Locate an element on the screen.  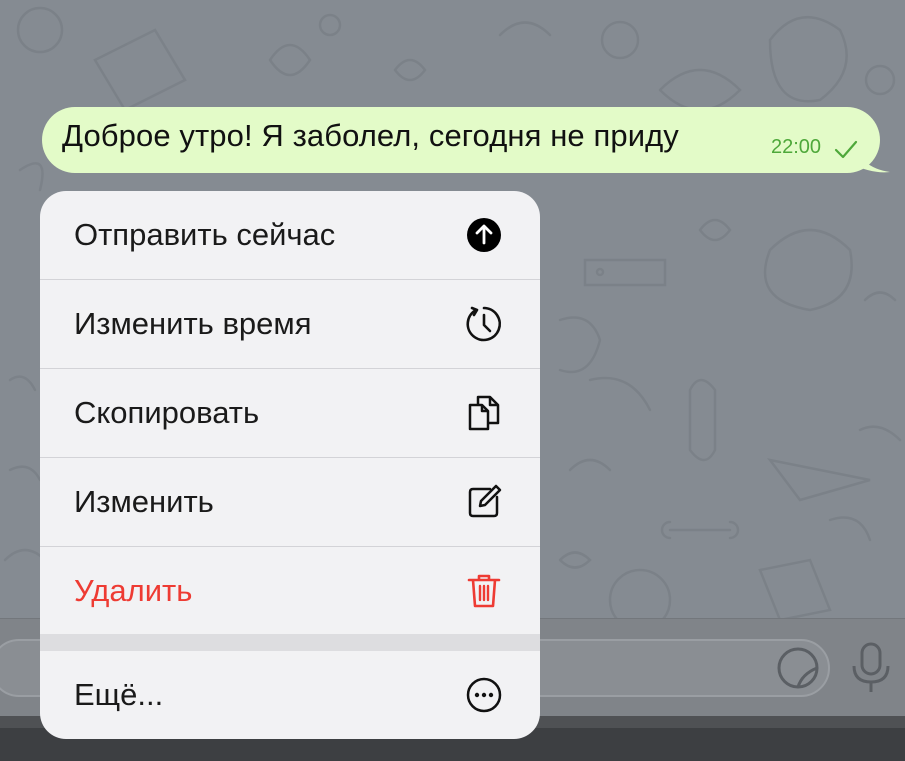
menu-item-reschedule: Изменить время is located at coordinates (290, 324).